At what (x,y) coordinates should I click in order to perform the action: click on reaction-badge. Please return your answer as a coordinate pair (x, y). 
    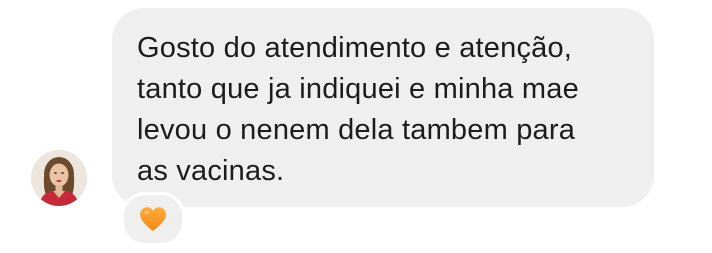
    Looking at the image, I should click on (153, 219).